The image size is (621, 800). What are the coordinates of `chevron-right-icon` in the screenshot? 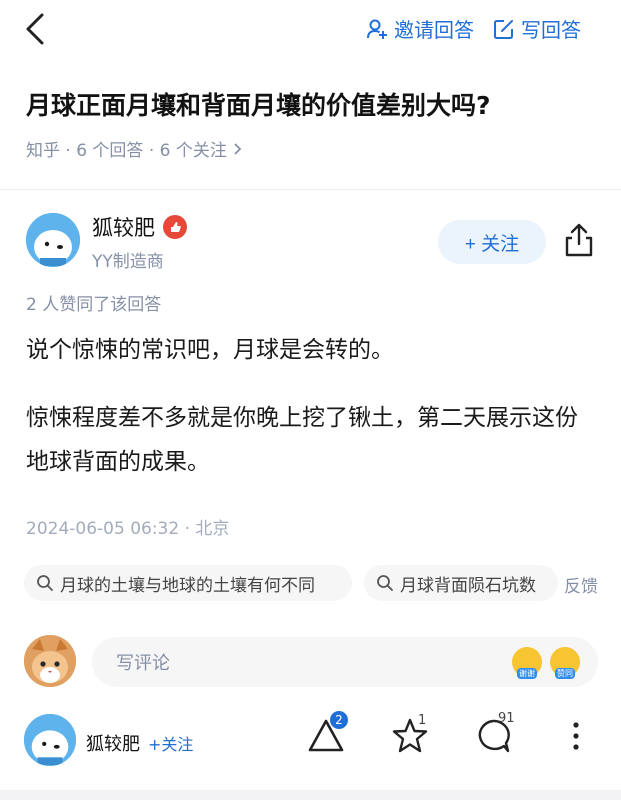 It's located at (238, 148).